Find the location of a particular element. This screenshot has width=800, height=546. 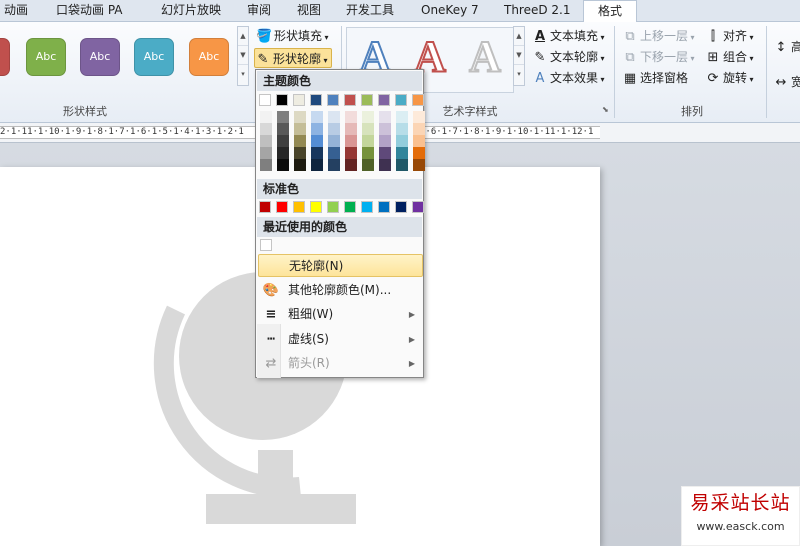

tab-format: 格式 is located at coordinates (610, 11).